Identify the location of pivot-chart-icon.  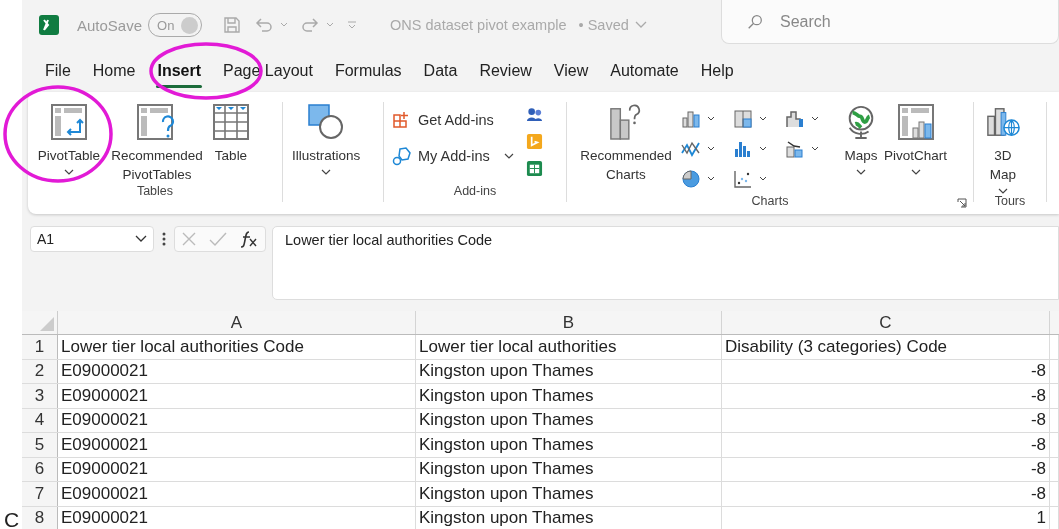
(915, 122).